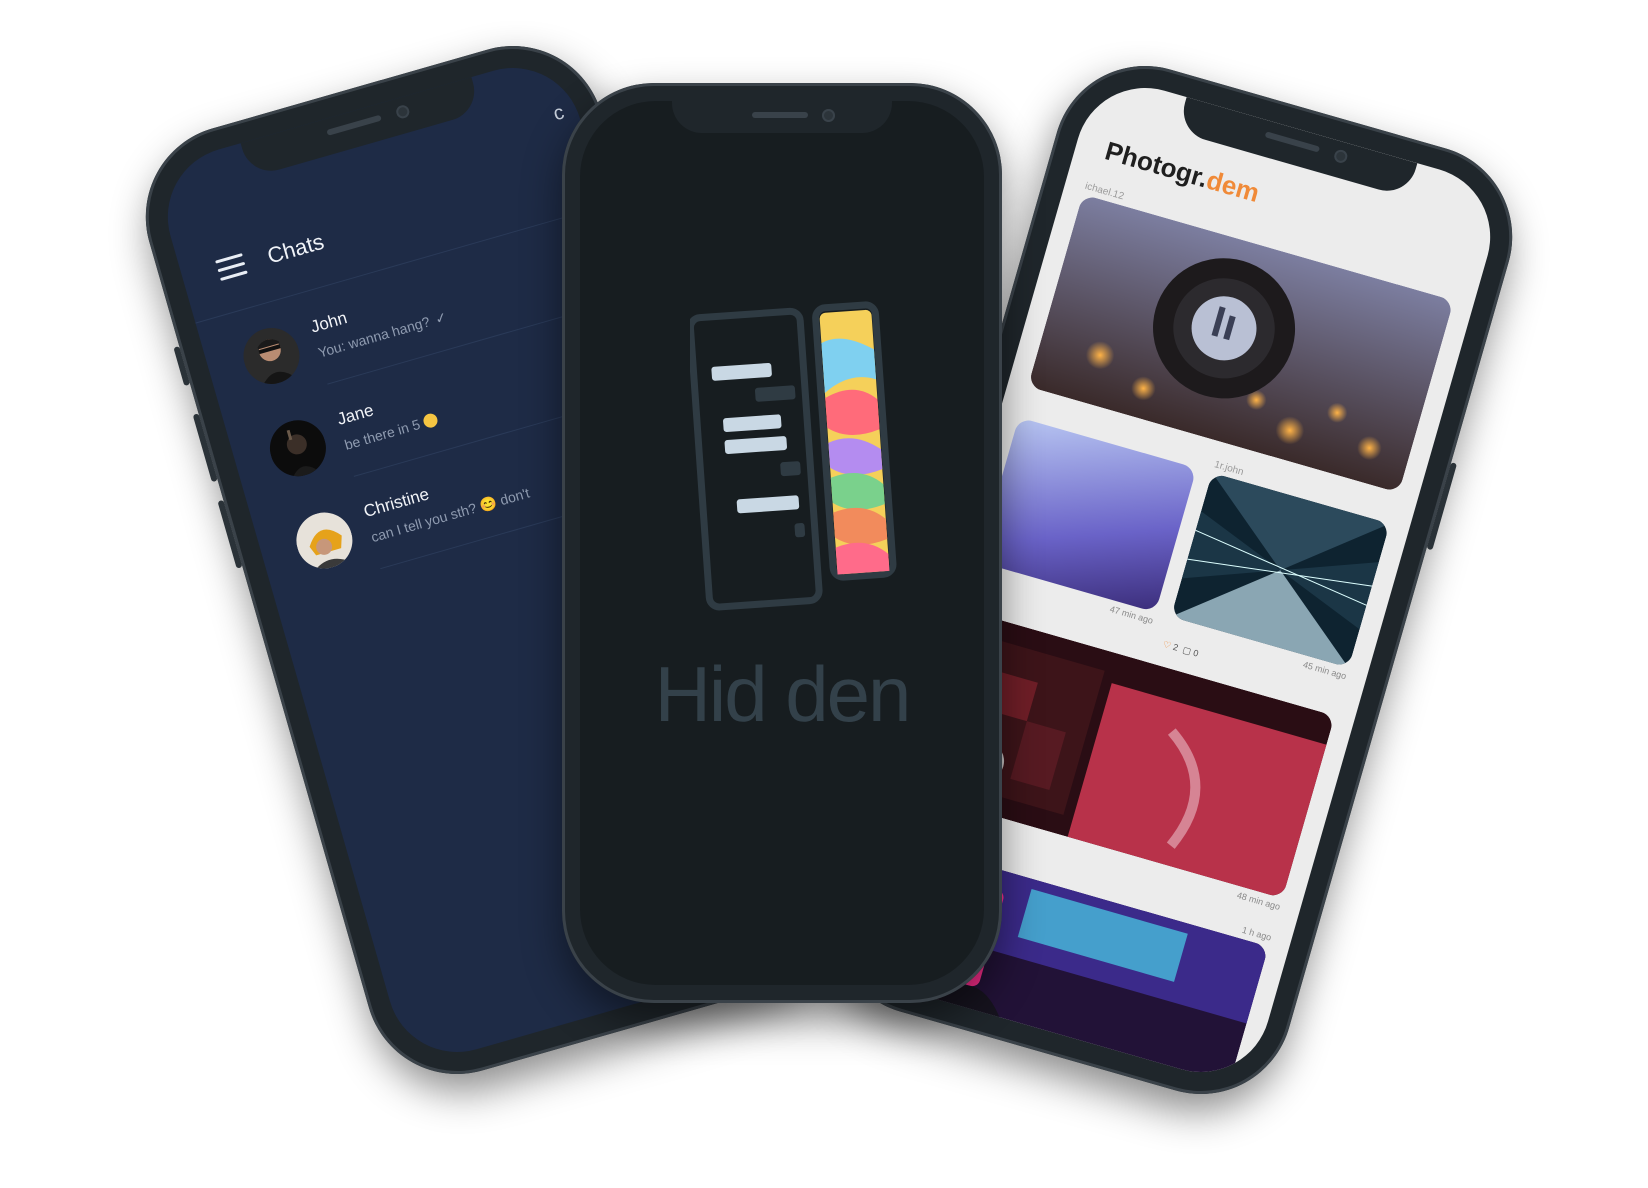 The height and width of the screenshot is (1188, 1648). What do you see at coordinates (205, 448) in the screenshot?
I see `volume-up-button` at bounding box center [205, 448].